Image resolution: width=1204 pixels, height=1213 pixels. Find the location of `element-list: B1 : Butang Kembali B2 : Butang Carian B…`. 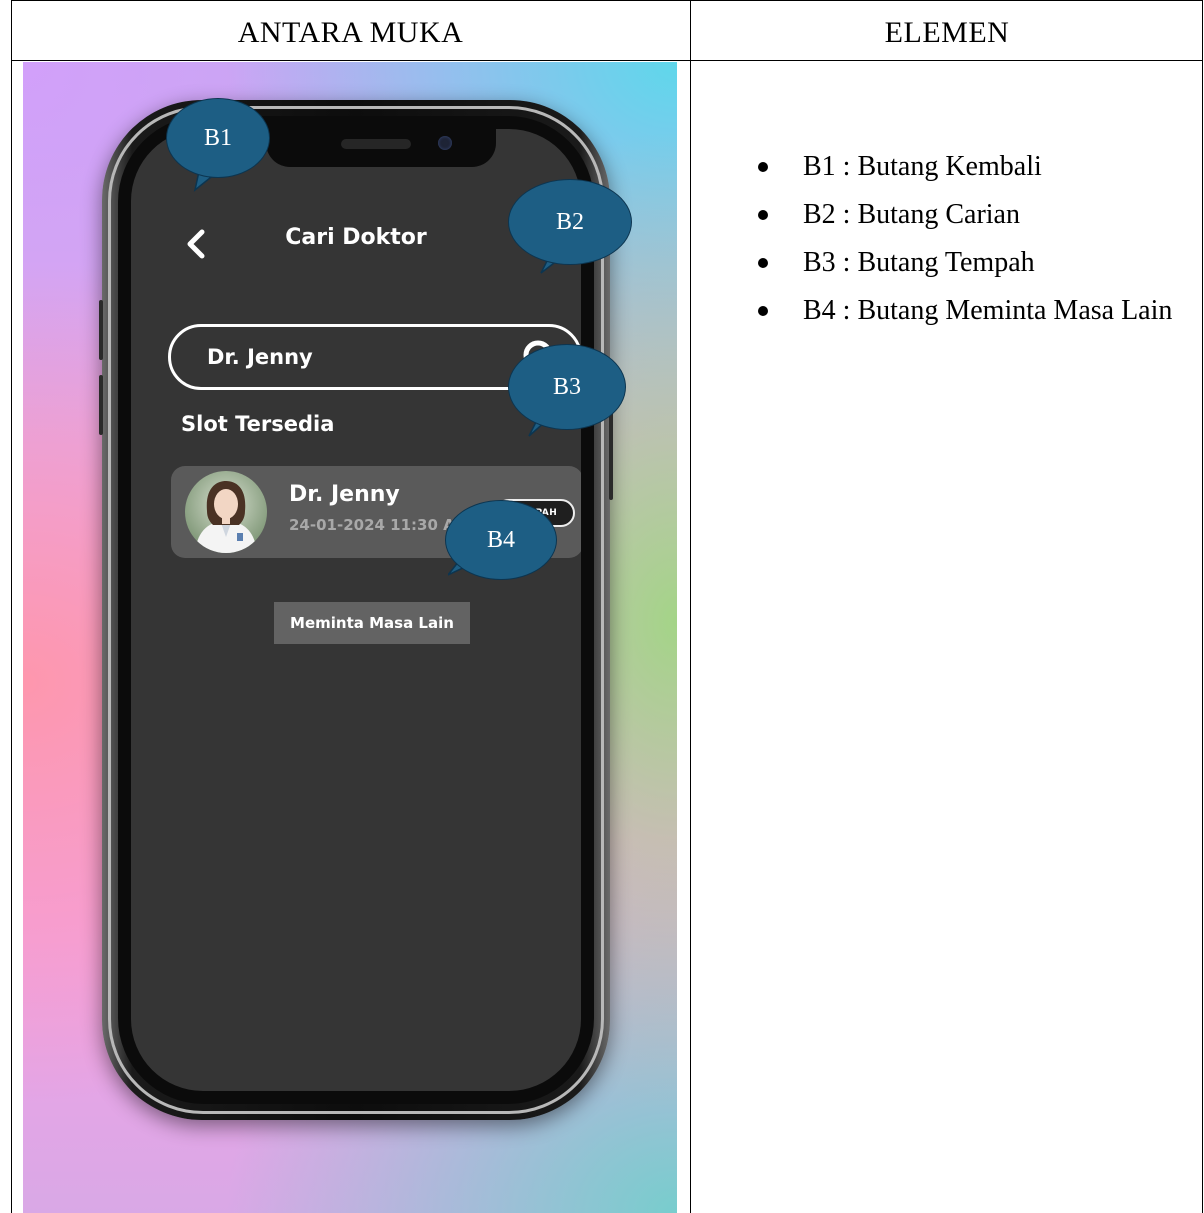

element-list: B1 : Butang Kembali B2 : Butang Carian B… is located at coordinates (972, 246).